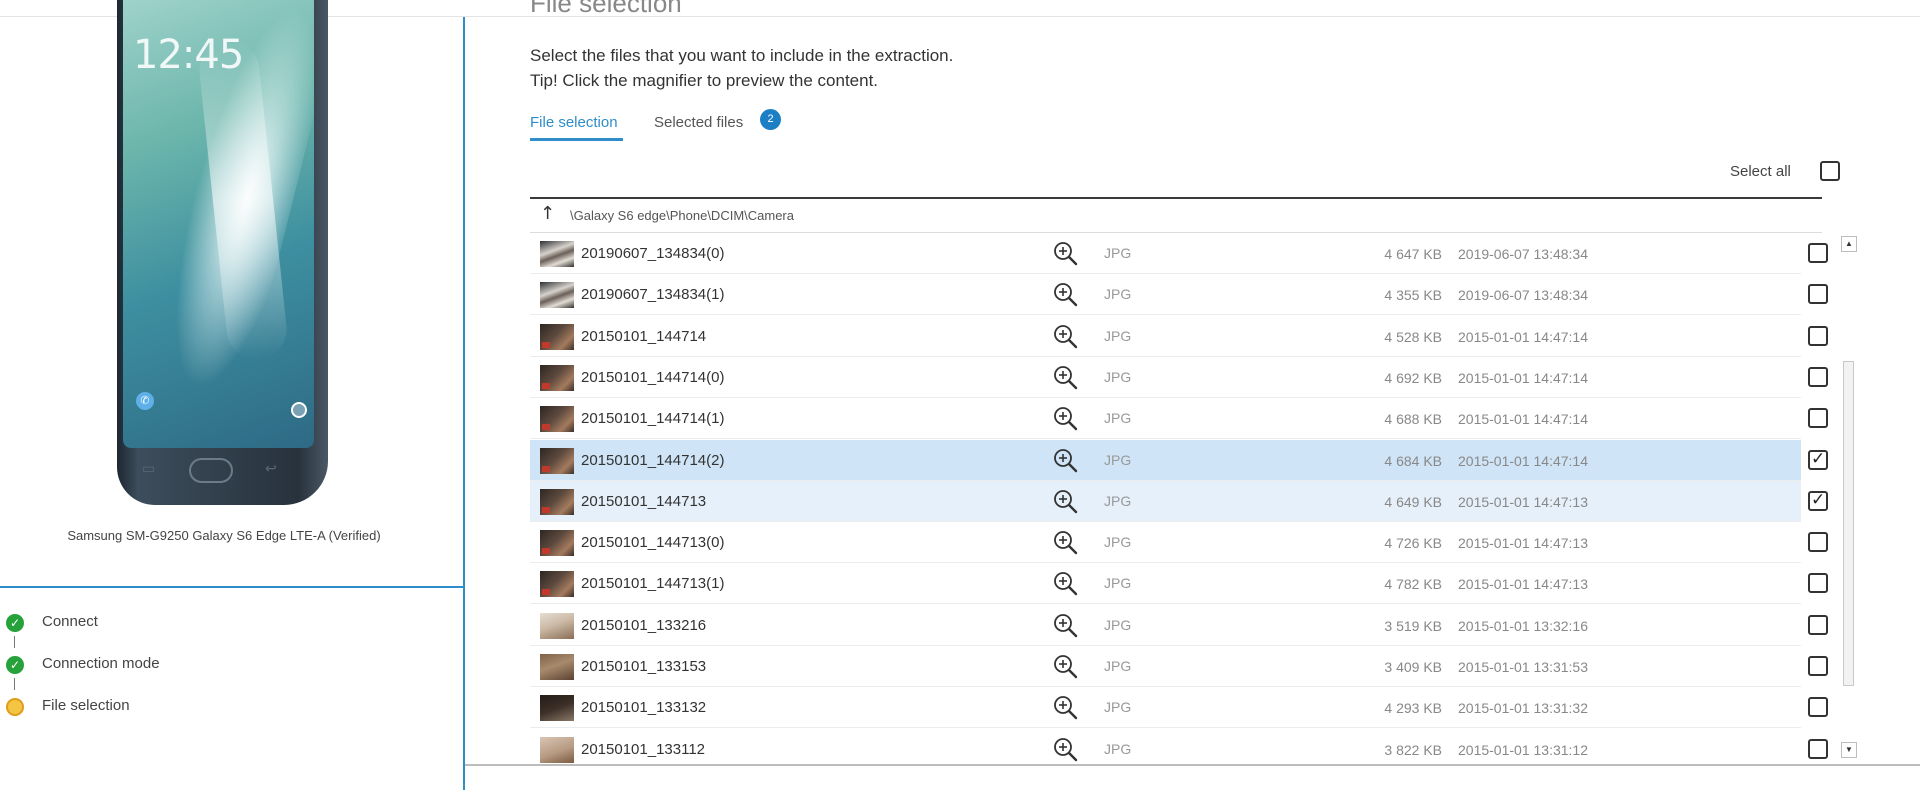 The image size is (1920, 790). Describe the element at coordinates (576, 139) in the screenshot. I see `active-tab-indicator` at that location.